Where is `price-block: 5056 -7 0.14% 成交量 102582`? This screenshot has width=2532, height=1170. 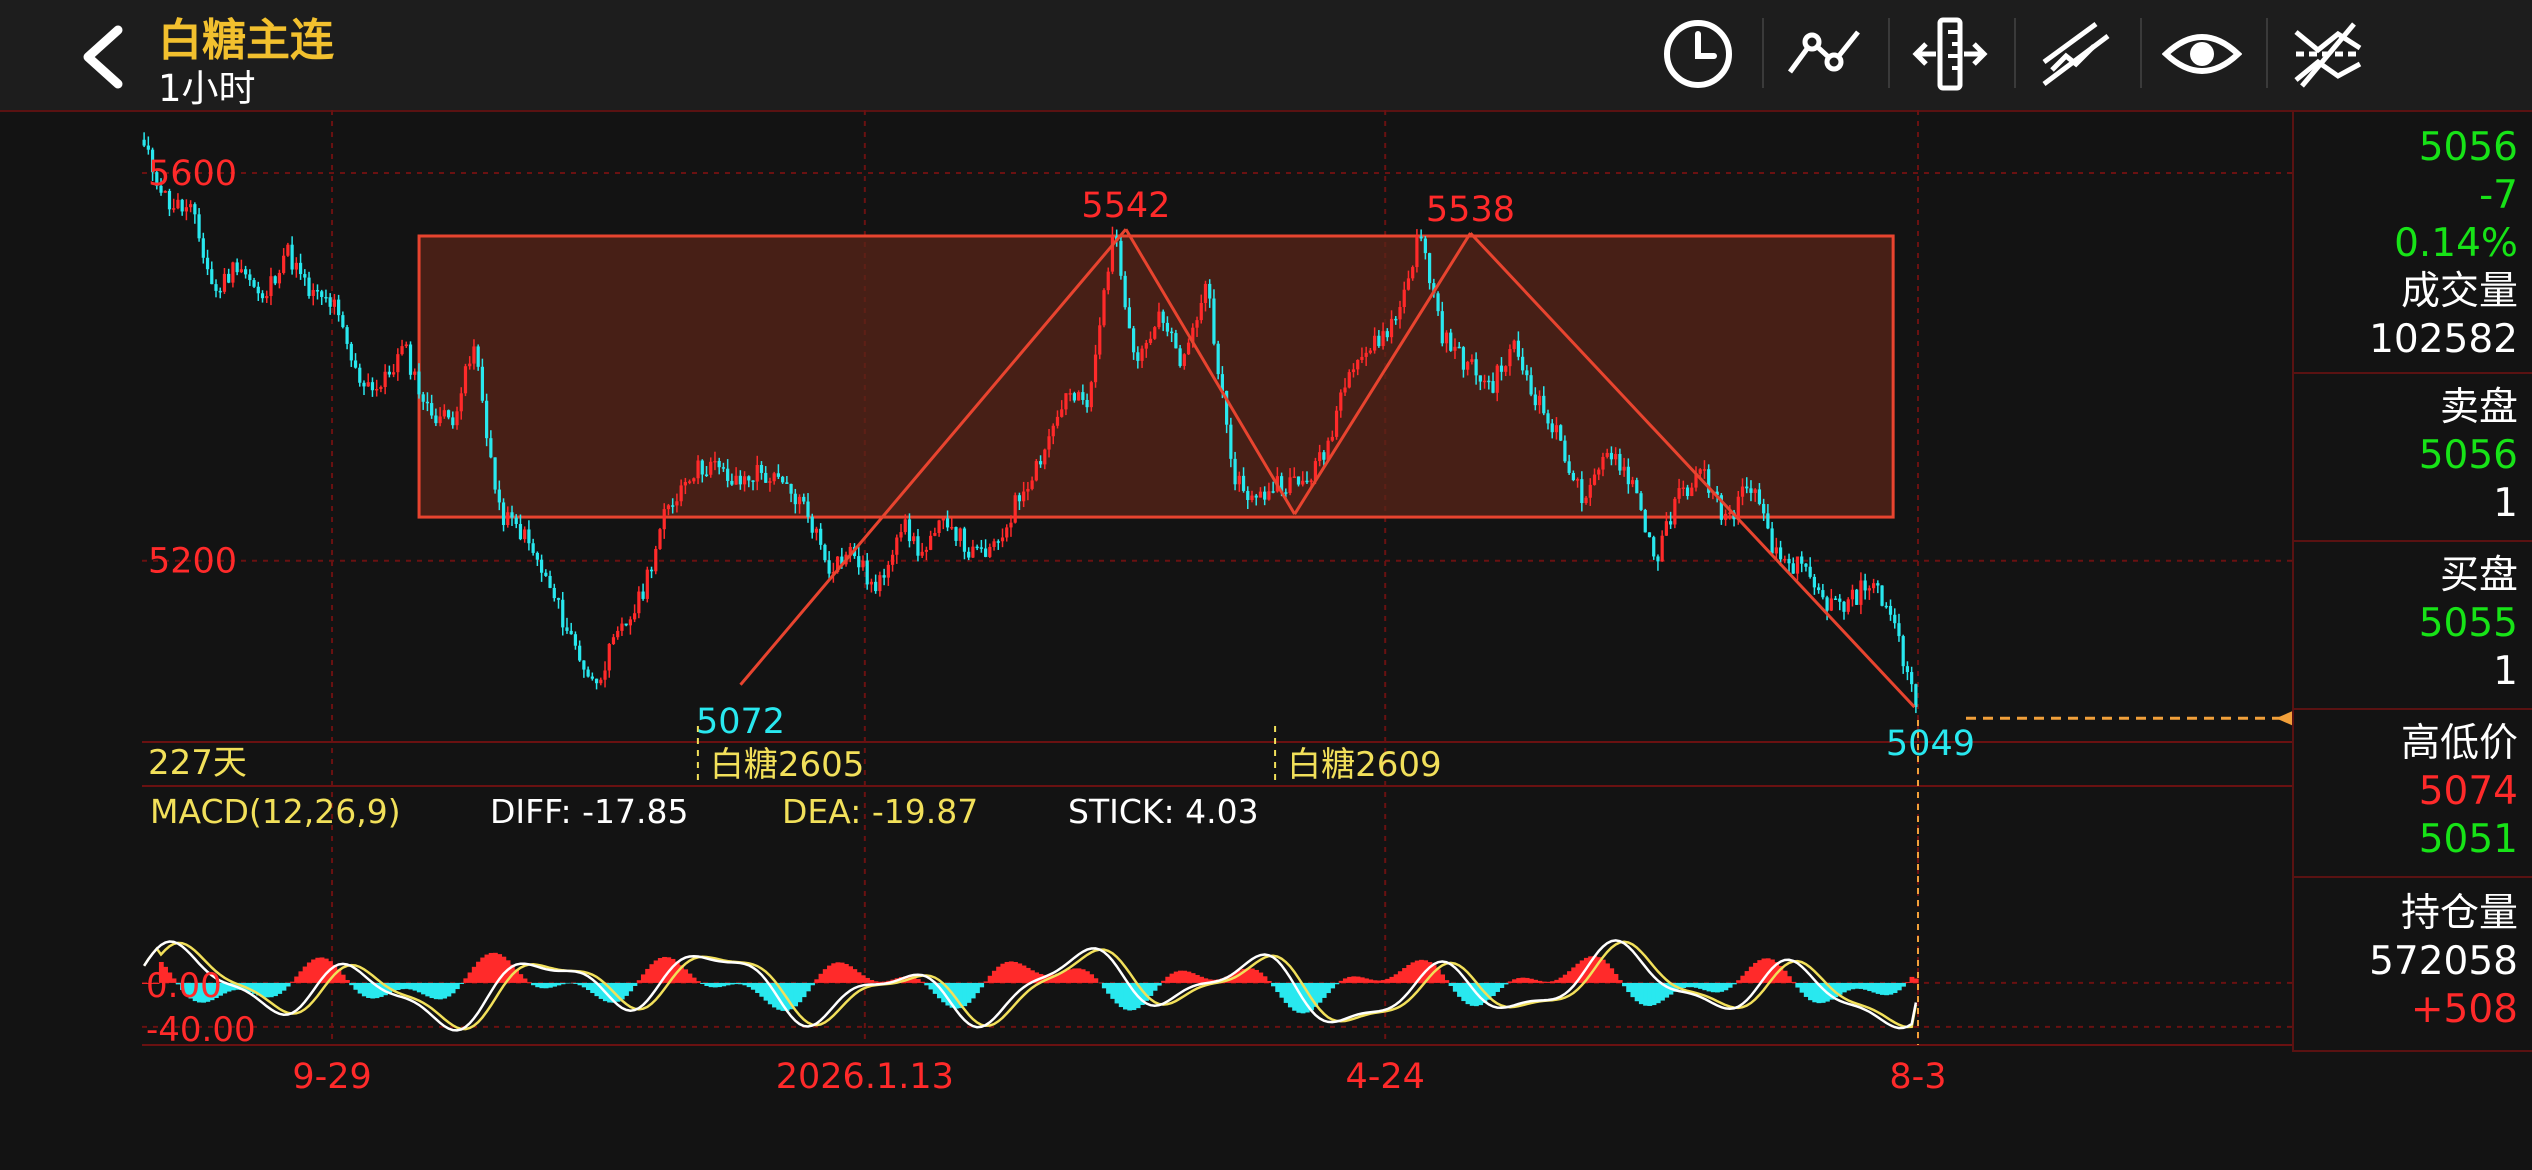 price-block: 5056 -7 0.14% 成交量 102582 is located at coordinates (2413, 243).